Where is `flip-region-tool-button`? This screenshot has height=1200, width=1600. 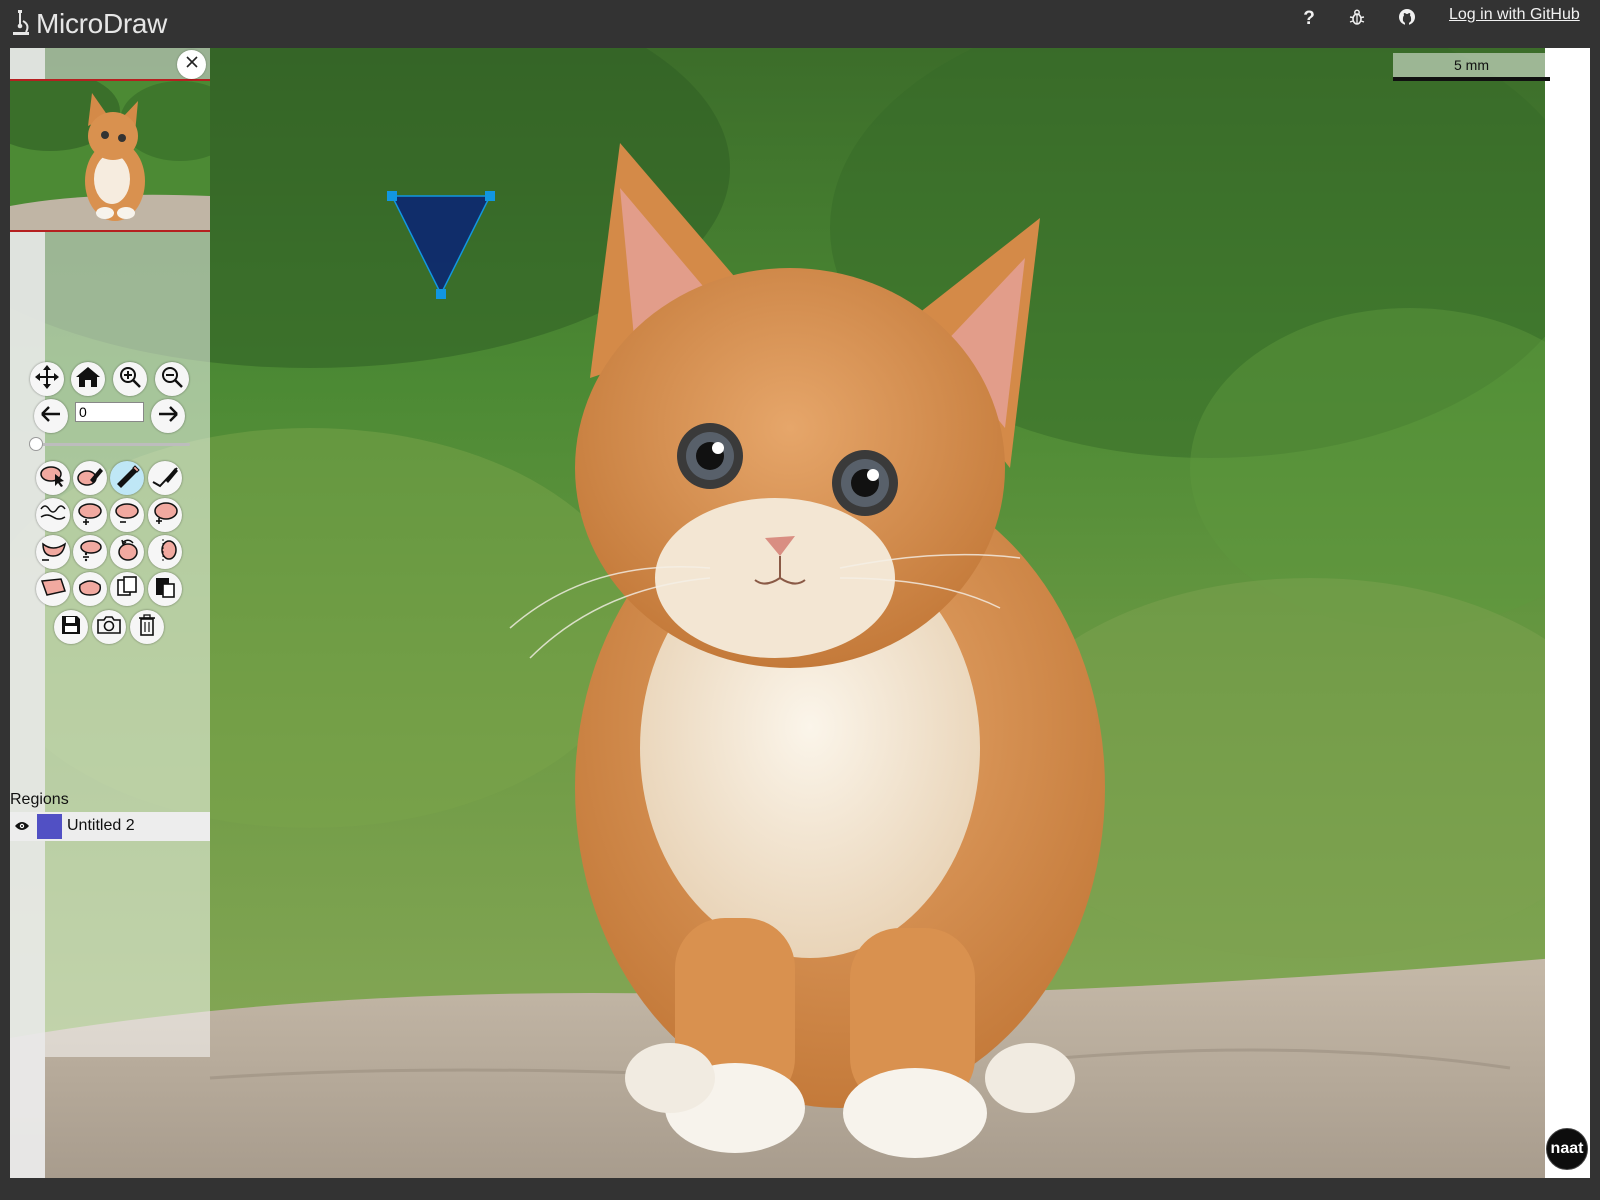 flip-region-tool-button is located at coordinates (165, 552).